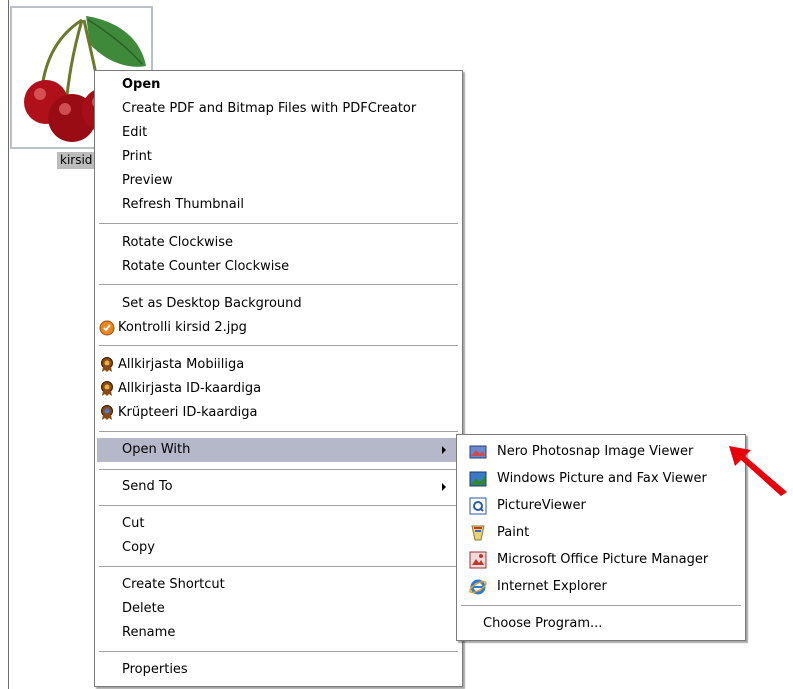  Describe the element at coordinates (182, 327) in the screenshot. I see `menu-item-label: Kontrolli kirsid 2.jpg` at that location.